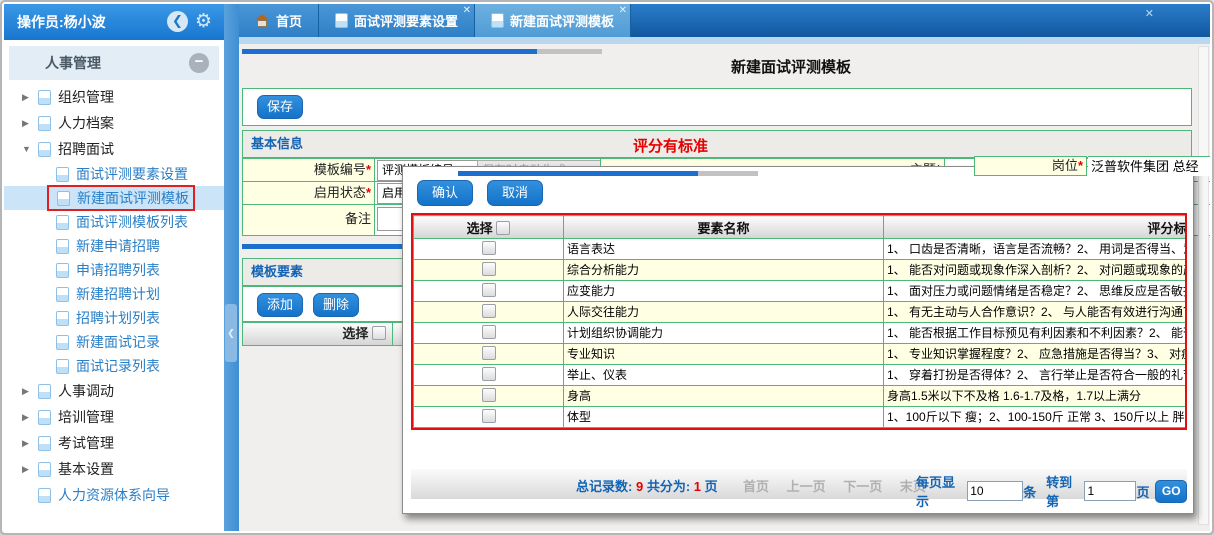 This screenshot has height=535, width=1214. What do you see at coordinates (995, 491) in the screenshot?
I see `per-page-input` at bounding box center [995, 491].